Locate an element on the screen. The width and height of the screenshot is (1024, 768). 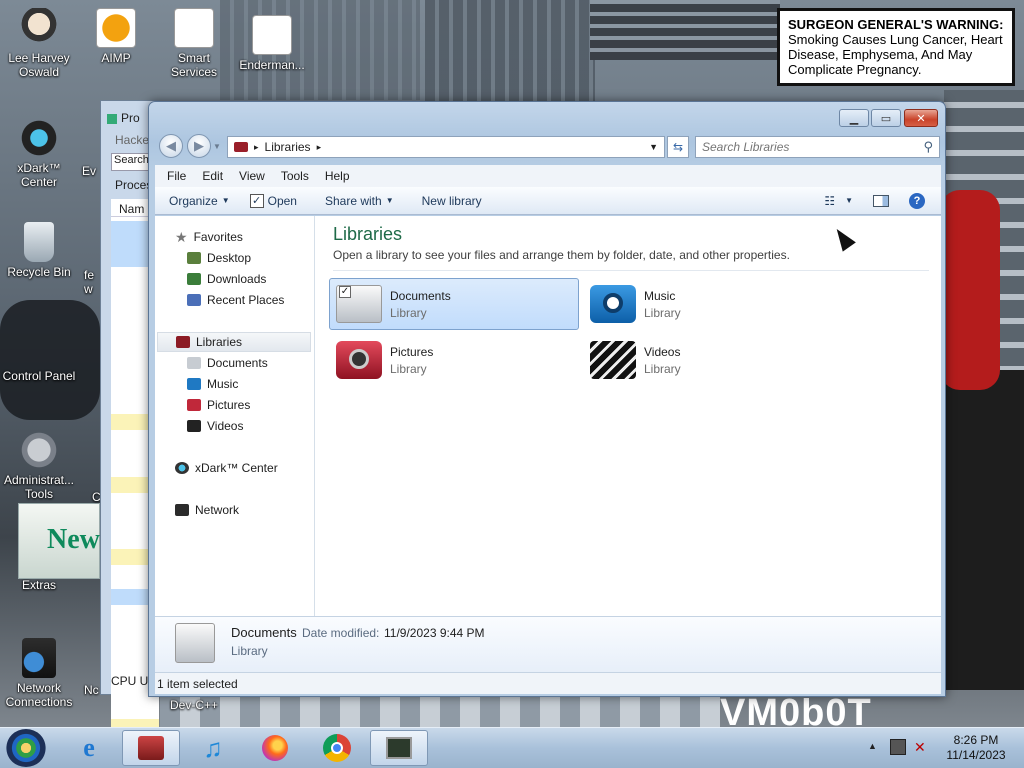
start-button is located at coordinates (26, 748).